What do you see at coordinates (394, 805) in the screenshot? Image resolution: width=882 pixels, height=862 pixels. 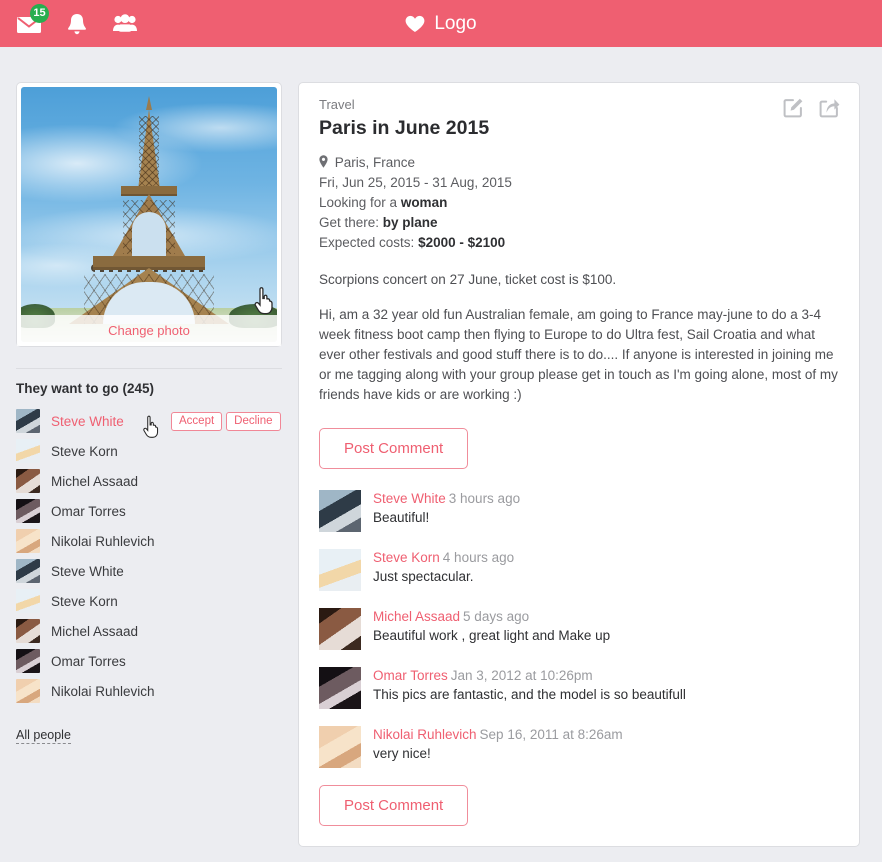 I see `post-comment-button-bottom: Post Comment` at bounding box center [394, 805].